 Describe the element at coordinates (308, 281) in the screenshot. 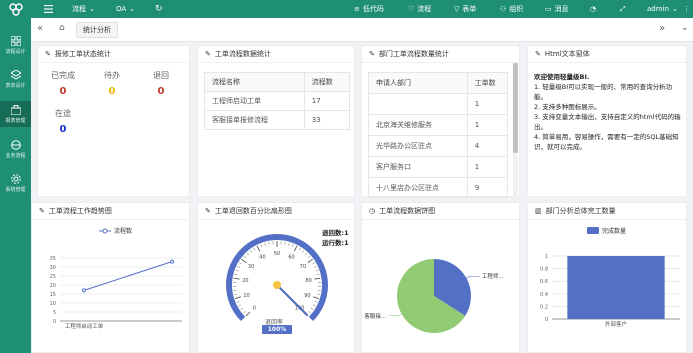

I see `gauge-tick-label: 80` at that location.